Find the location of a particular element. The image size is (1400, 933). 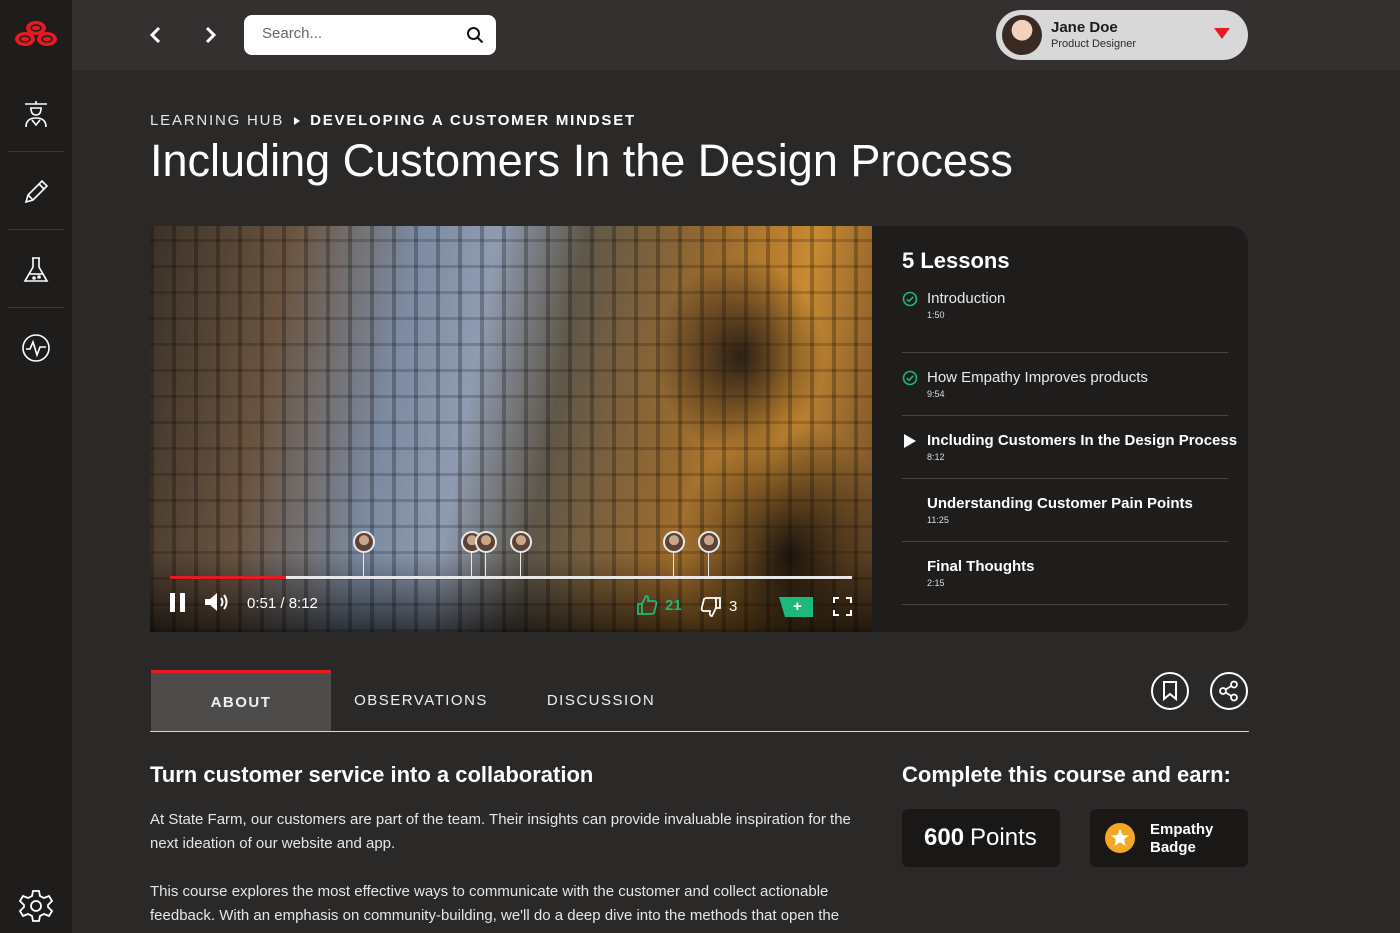

dislike-count: 3 is located at coordinates (733, 606).